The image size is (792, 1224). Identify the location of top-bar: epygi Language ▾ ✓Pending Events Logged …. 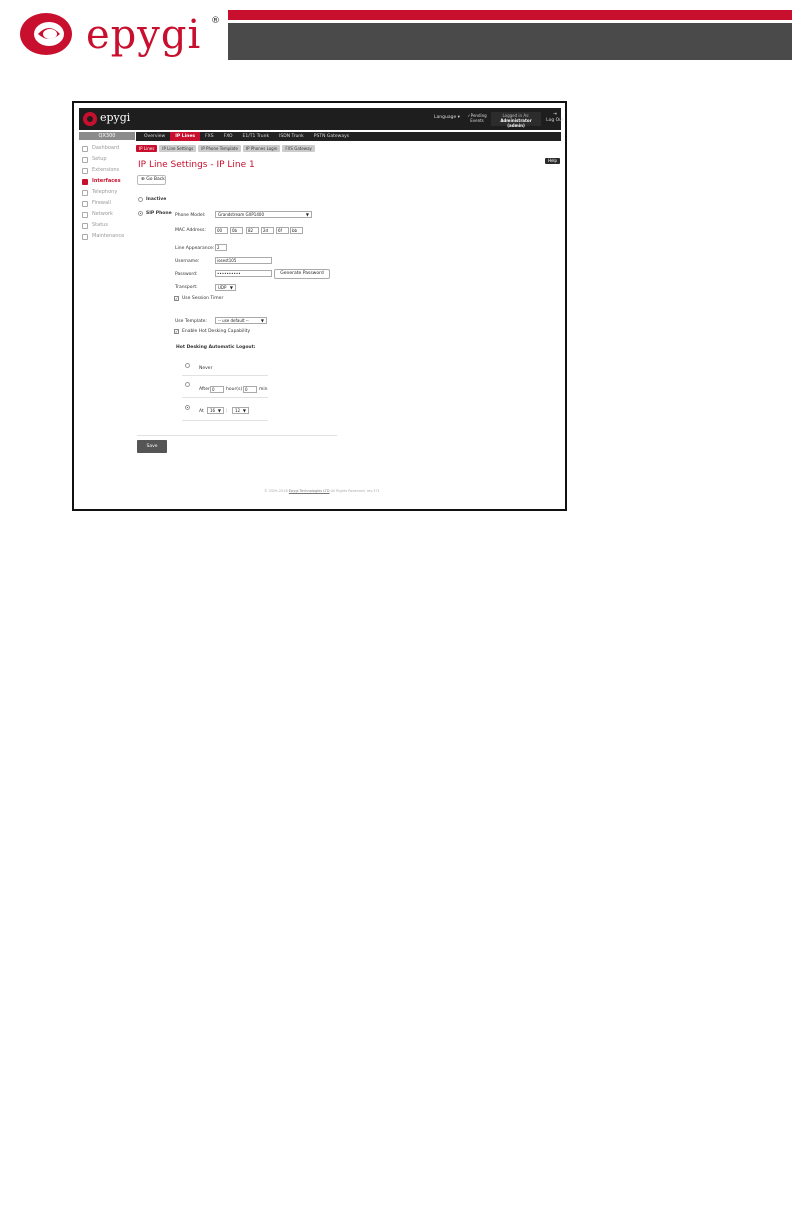
(321, 119).